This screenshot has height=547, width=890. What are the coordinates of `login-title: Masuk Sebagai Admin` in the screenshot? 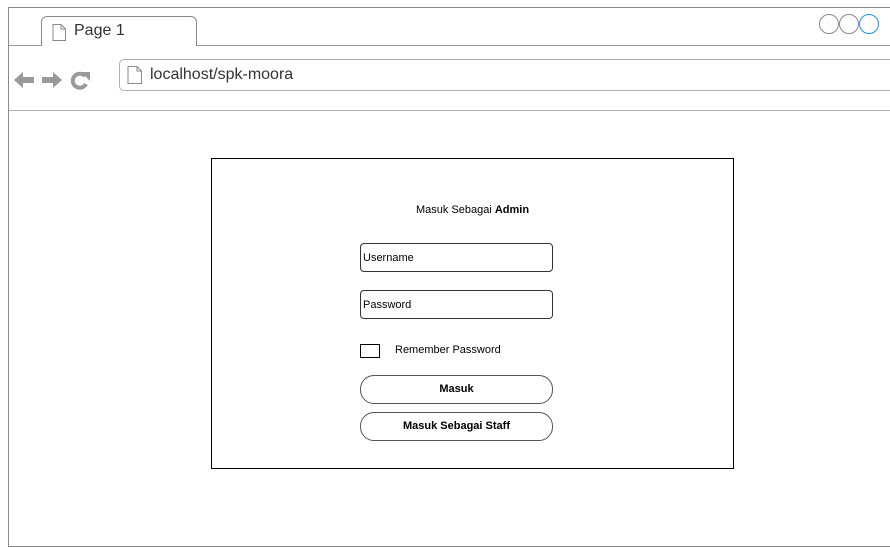 It's located at (472, 210).